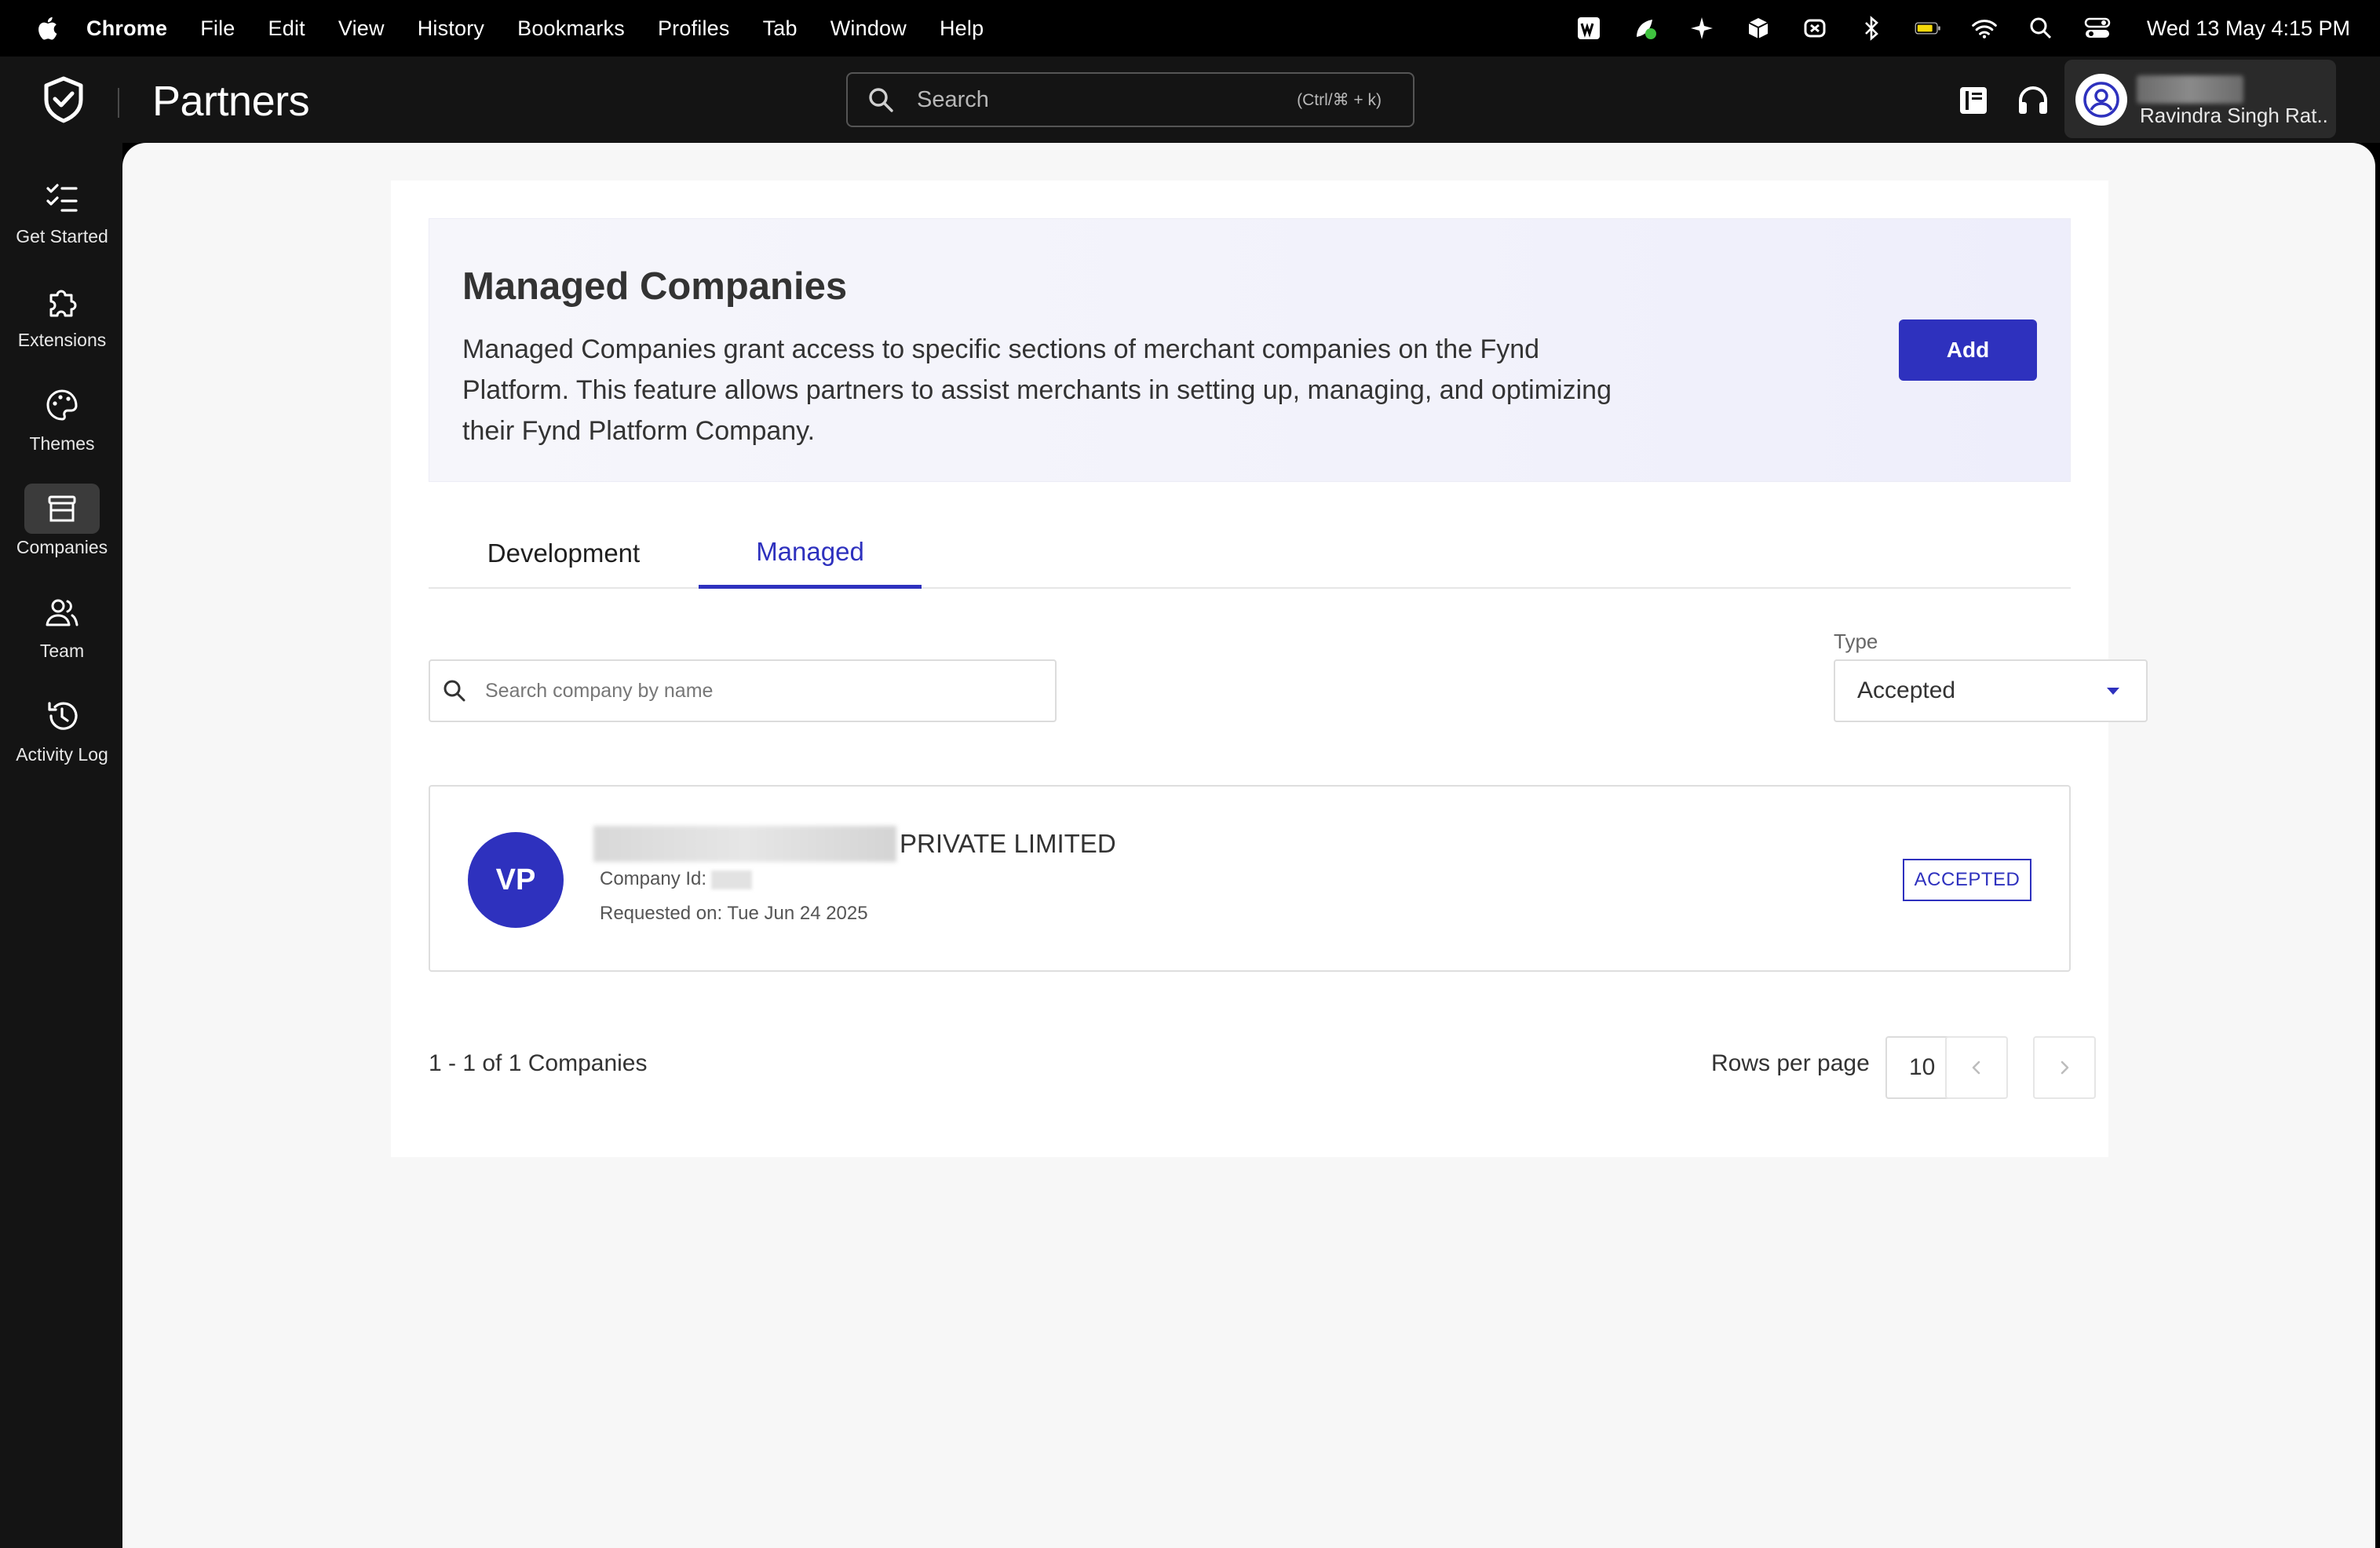 This screenshot has width=2380, height=1548. Describe the element at coordinates (62, 340) in the screenshot. I see `sidebar-item-label: Extensions` at that location.